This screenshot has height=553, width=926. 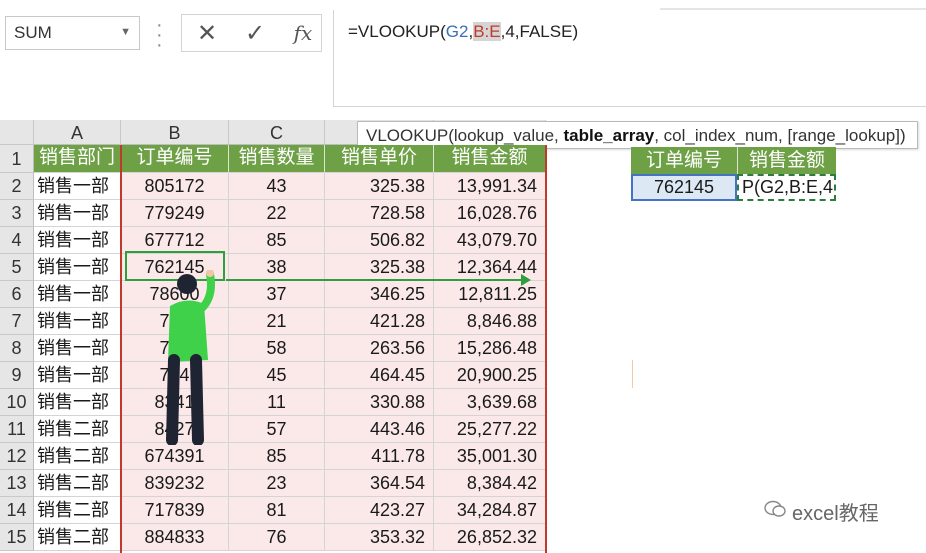 I want to click on name-box: SUM ▼, so click(x=72, y=33).